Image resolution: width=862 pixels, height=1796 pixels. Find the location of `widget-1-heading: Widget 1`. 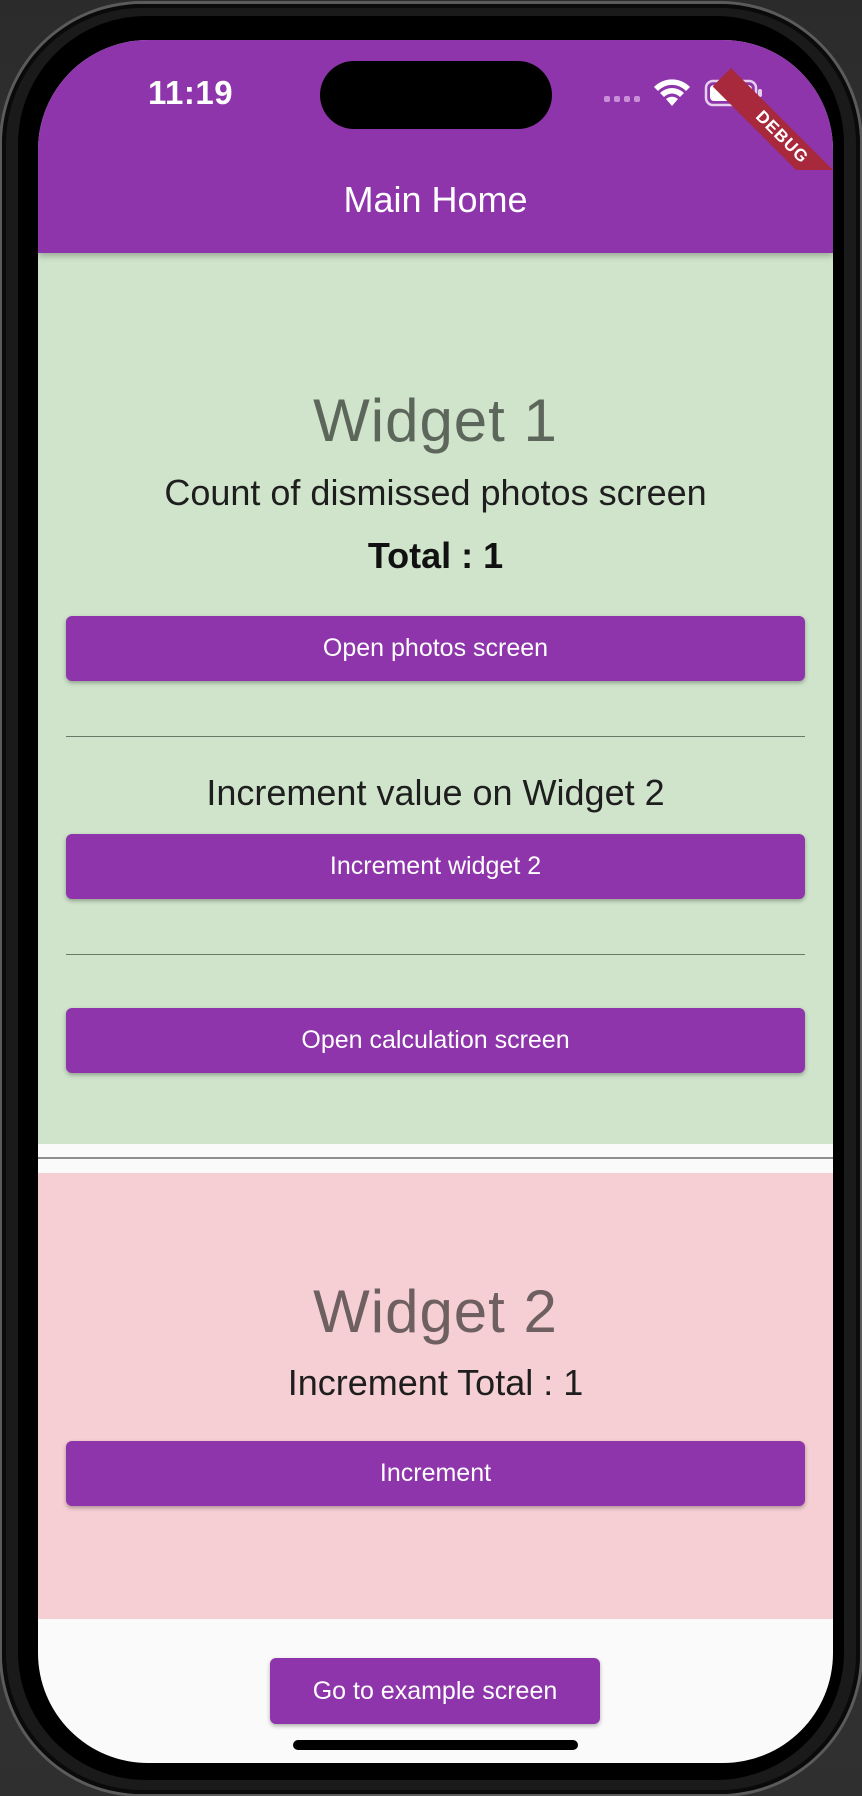

widget-1-heading: Widget 1 is located at coordinates (435, 420).